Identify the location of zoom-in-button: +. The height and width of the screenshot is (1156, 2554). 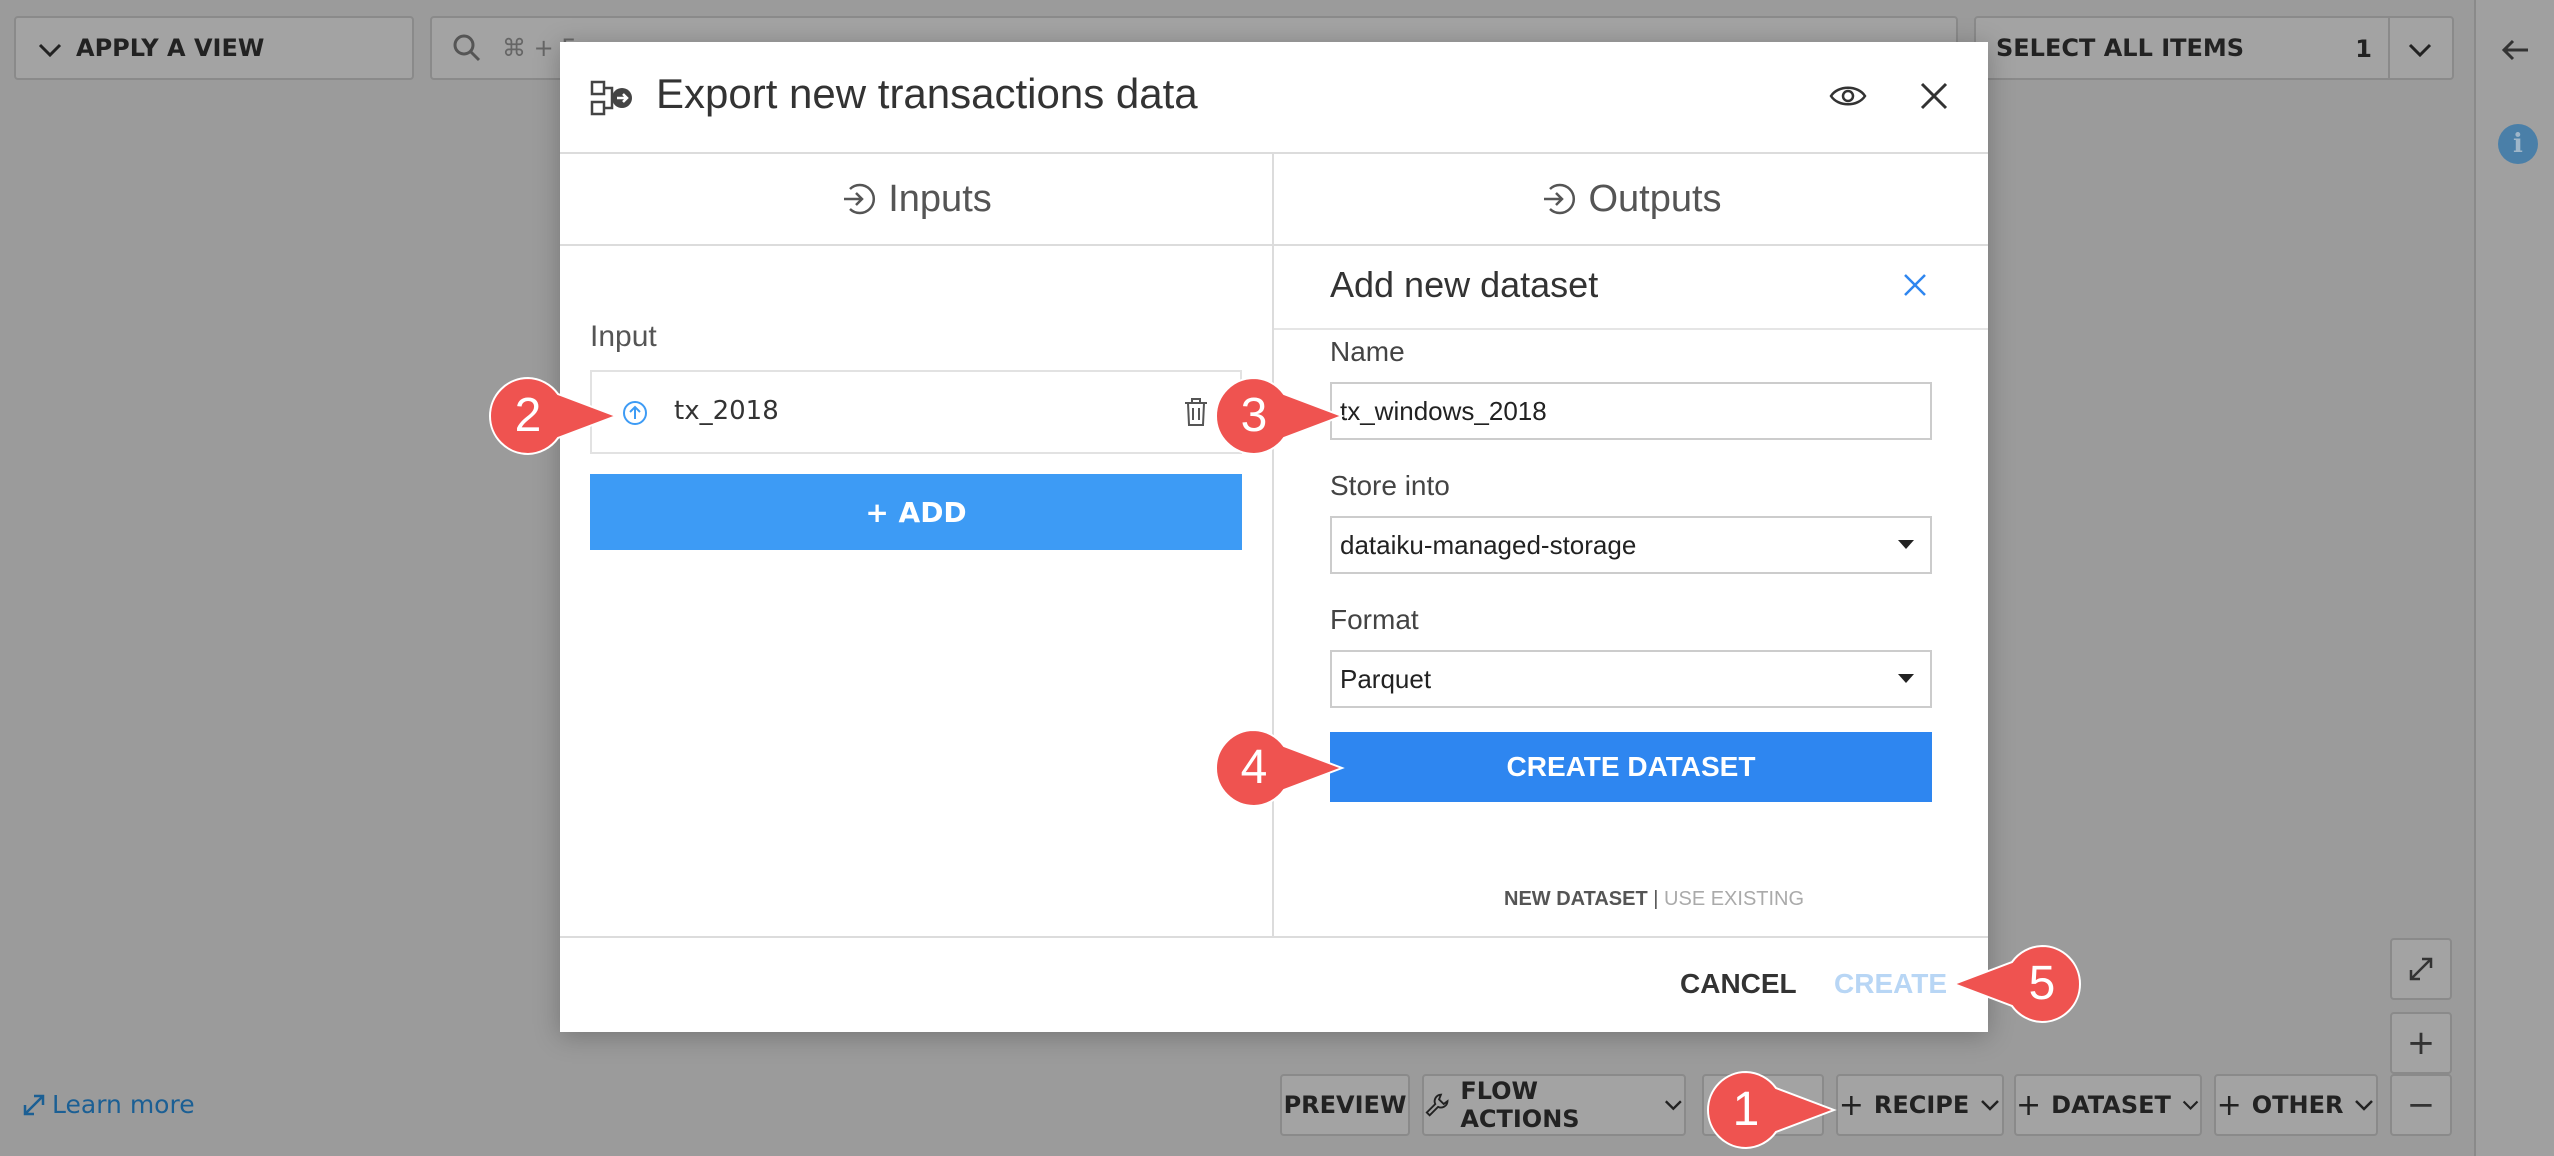
(2421, 1043).